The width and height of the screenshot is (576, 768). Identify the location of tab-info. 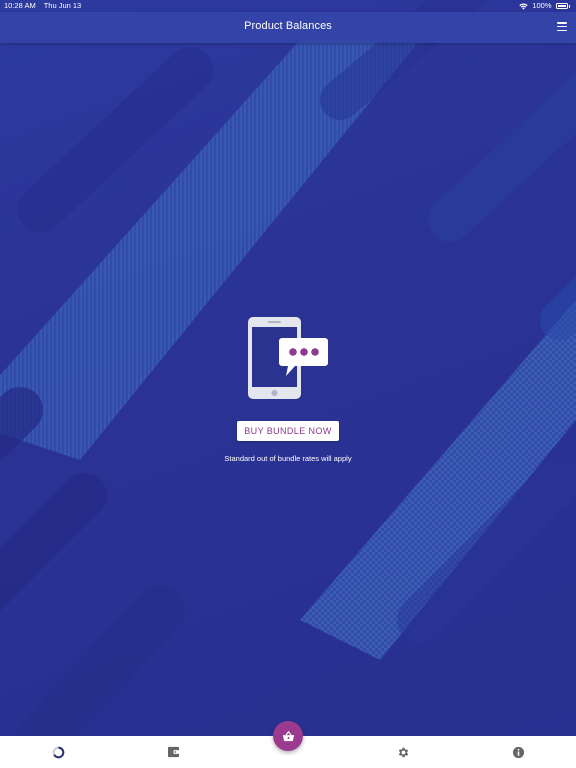
(518, 752).